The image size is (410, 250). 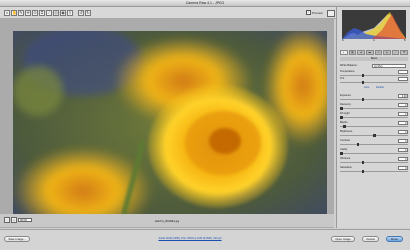 I want to click on tab-basic: ◐, so click(x=344, y=52).